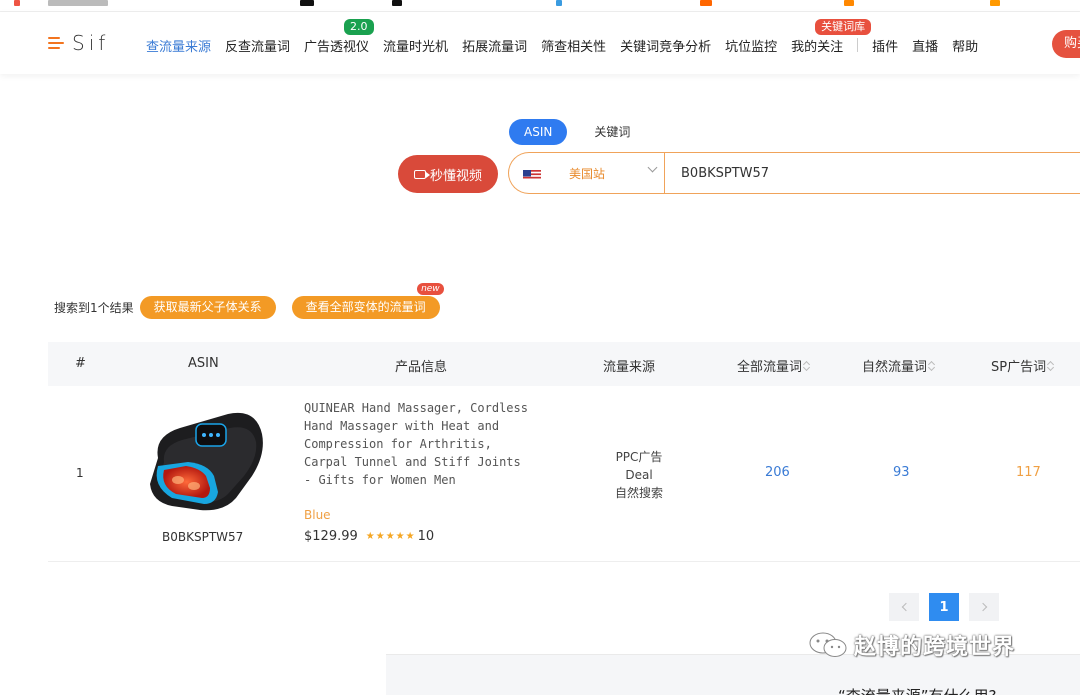 This screenshot has height=695, width=1080. Describe the element at coordinates (965, 45) in the screenshot. I see `nav-item-help: 帮助` at that location.